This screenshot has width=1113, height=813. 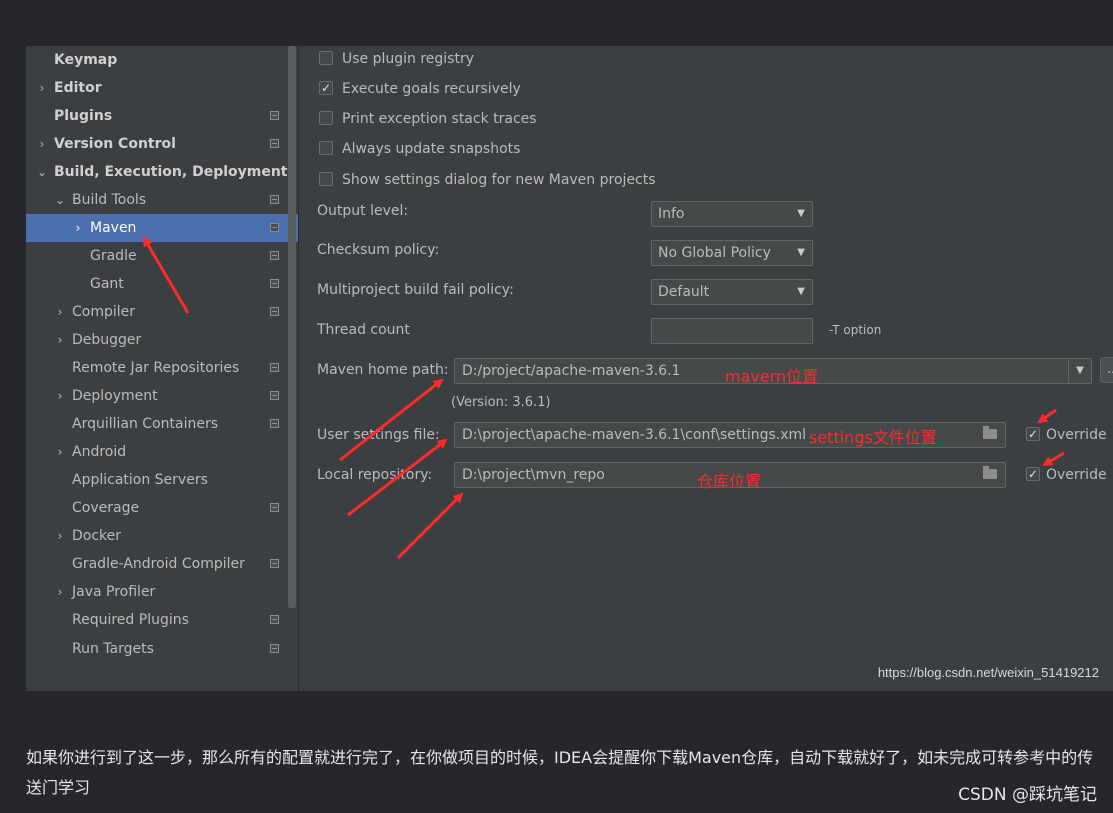 What do you see at coordinates (363, 330) in the screenshot?
I see `thread-count-label: Thread count` at bounding box center [363, 330].